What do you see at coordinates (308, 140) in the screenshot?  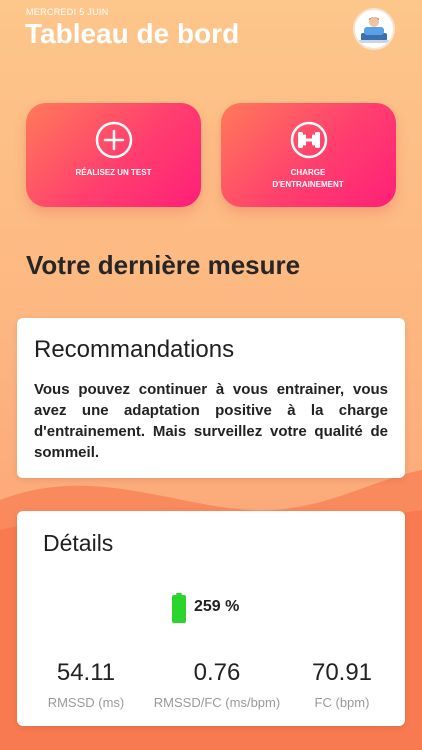 I see `dumbbell-icon` at bounding box center [308, 140].